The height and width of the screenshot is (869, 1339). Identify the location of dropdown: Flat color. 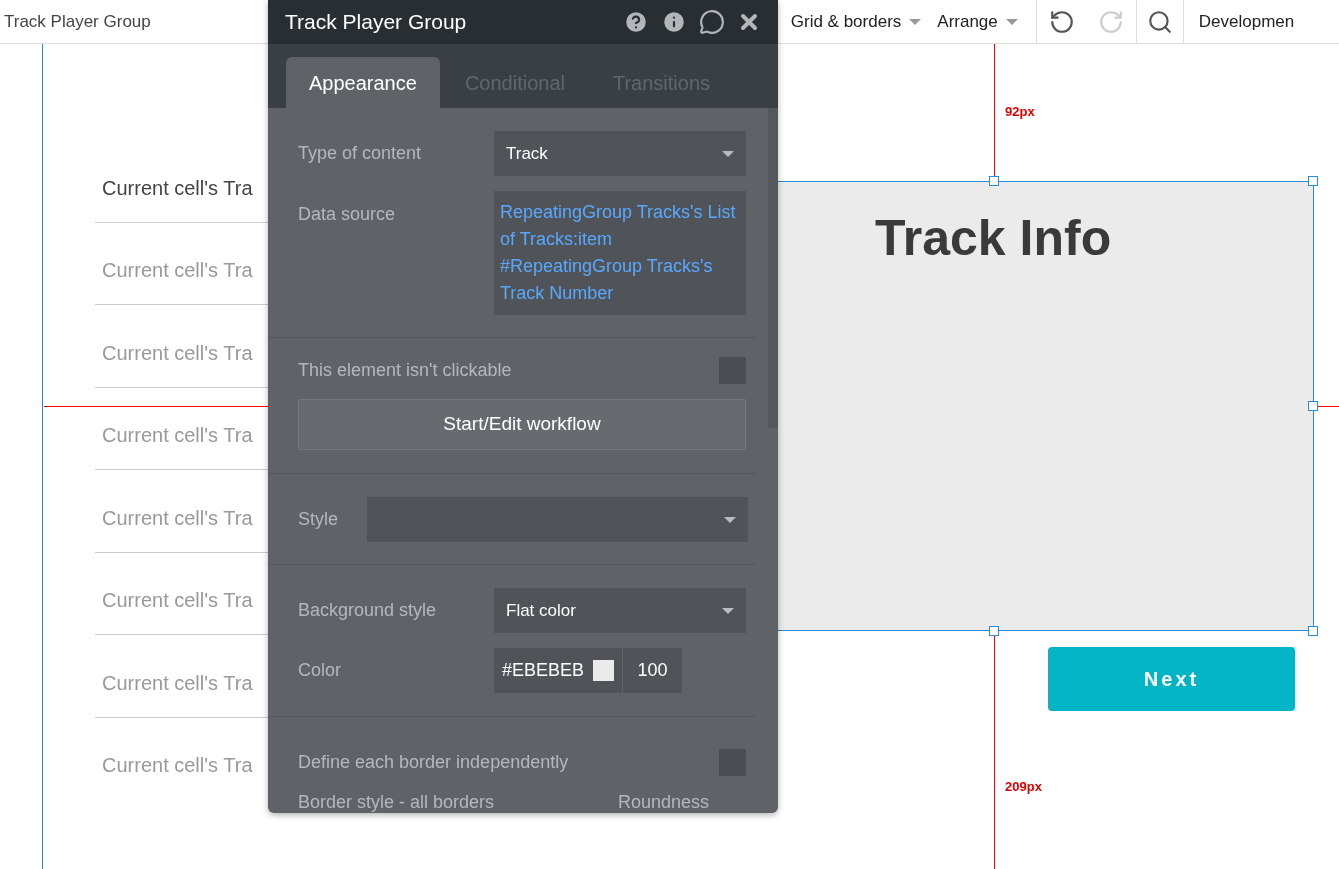
(620, 610).